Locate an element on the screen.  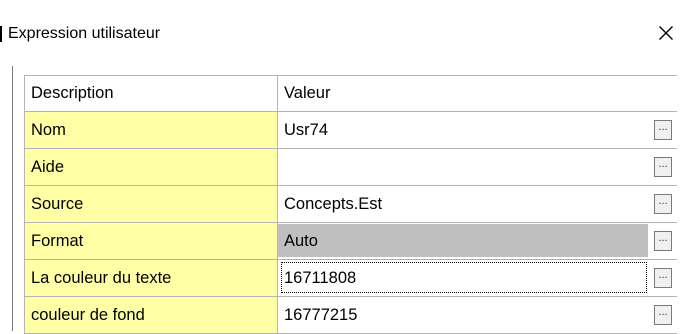
property-label: Nom is located at coordinates (151, 130).